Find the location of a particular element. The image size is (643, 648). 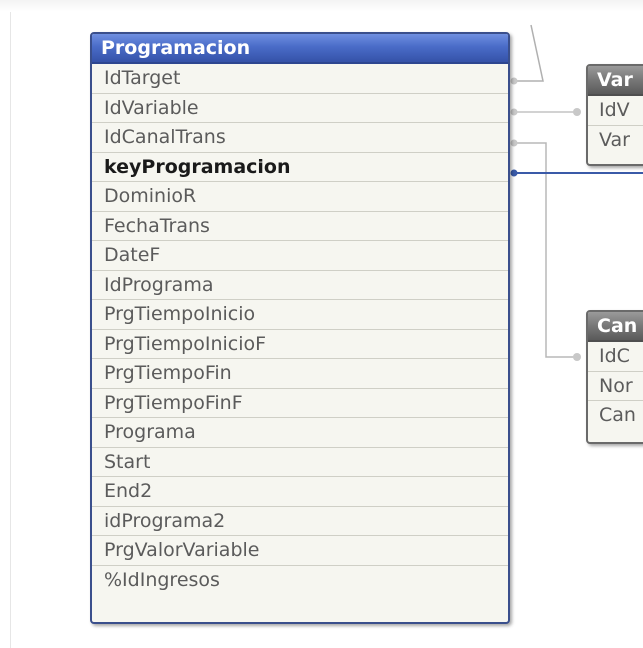

field-prgtiempoinicio: PrgTiempoInicio is located at coordinates (300, 315).